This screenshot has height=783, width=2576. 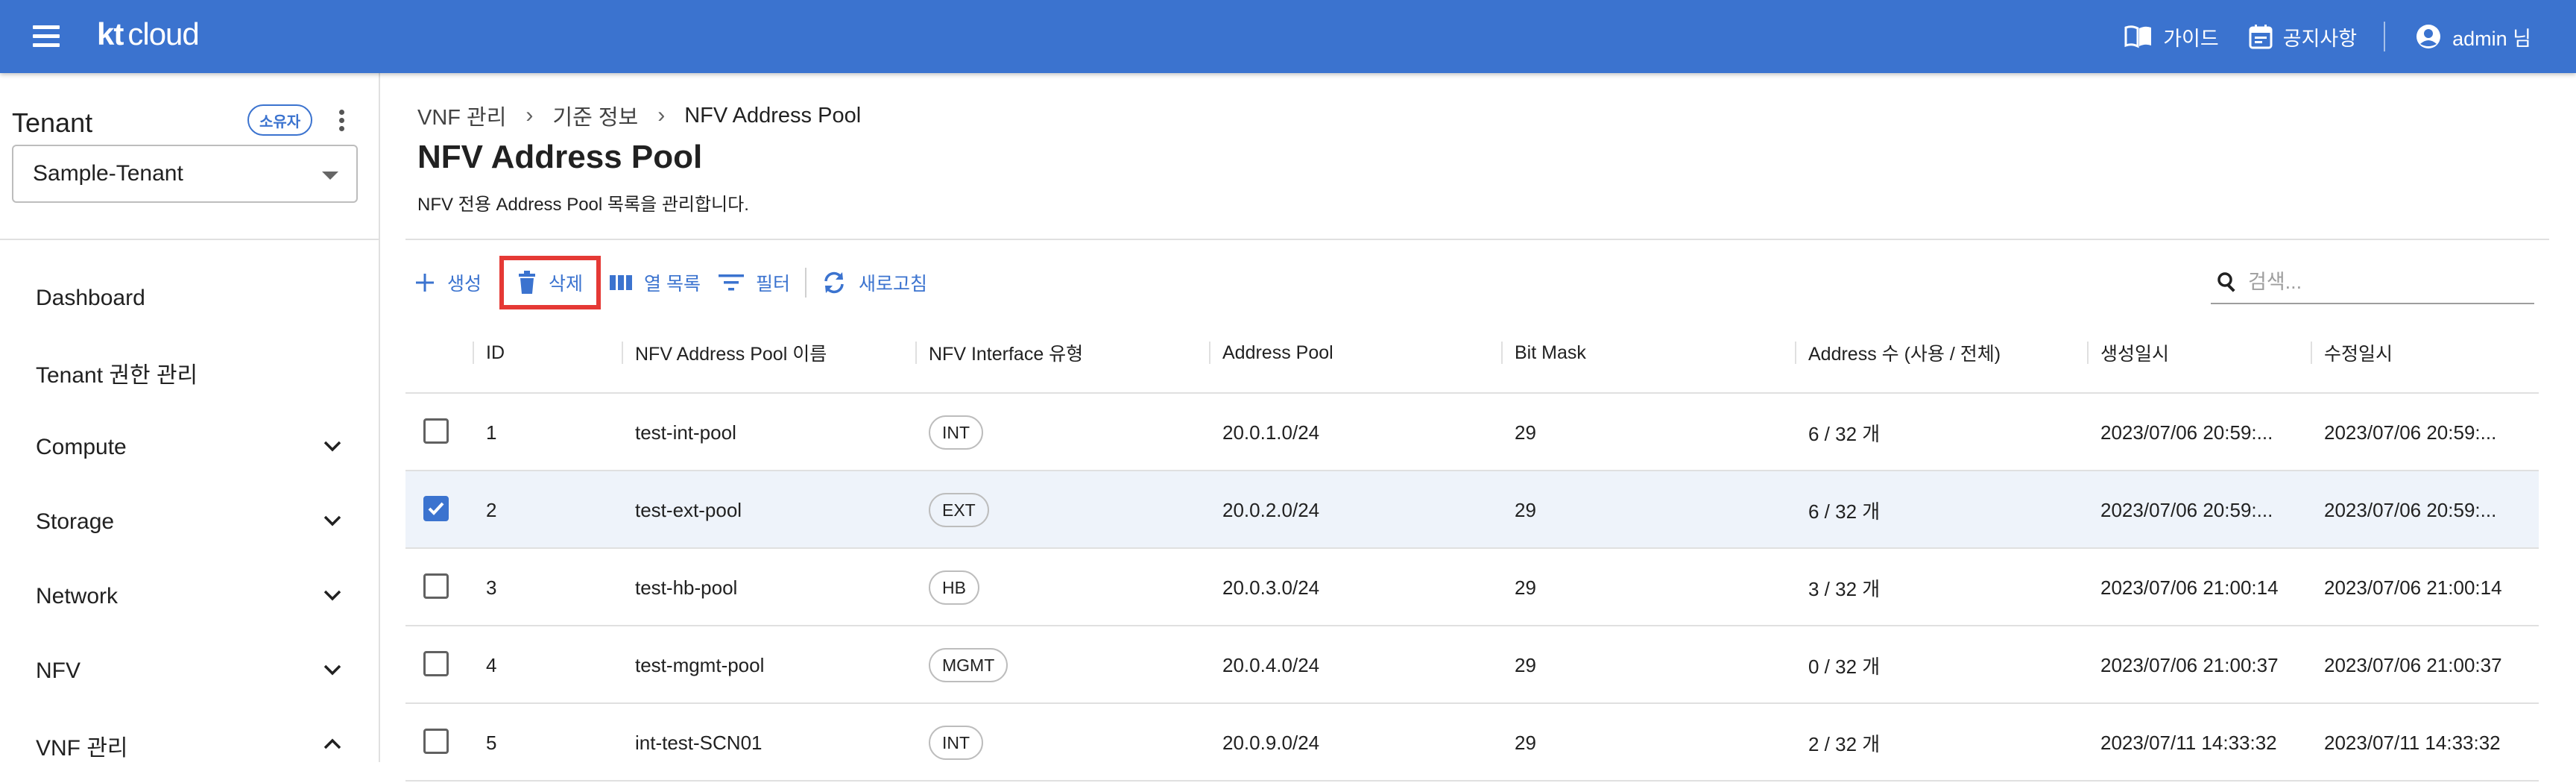 What do you see at coordinates (189, 671) in the screenshot?
I see `sidebar-item: NFV` at bounding box center [189, 671].